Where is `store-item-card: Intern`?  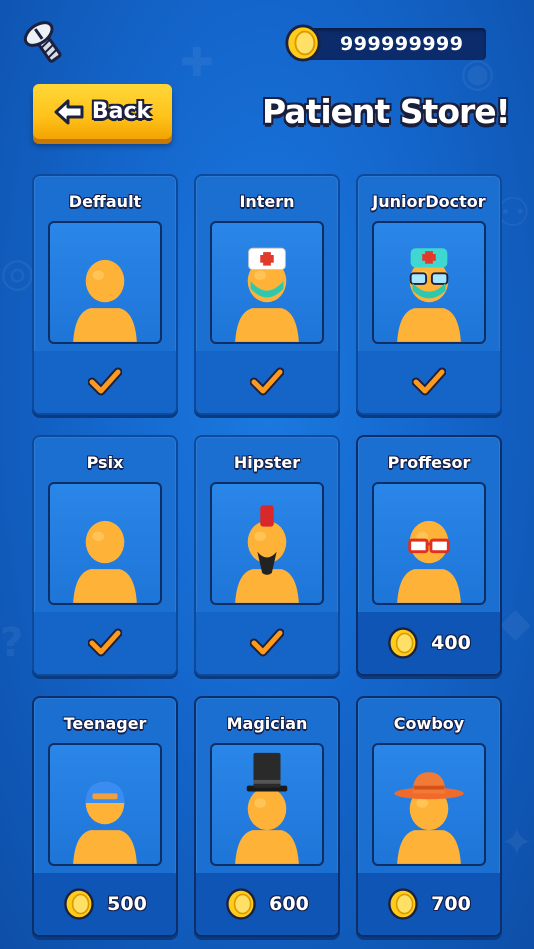
store-item-card: Intern is located at coordinates (267, 294).